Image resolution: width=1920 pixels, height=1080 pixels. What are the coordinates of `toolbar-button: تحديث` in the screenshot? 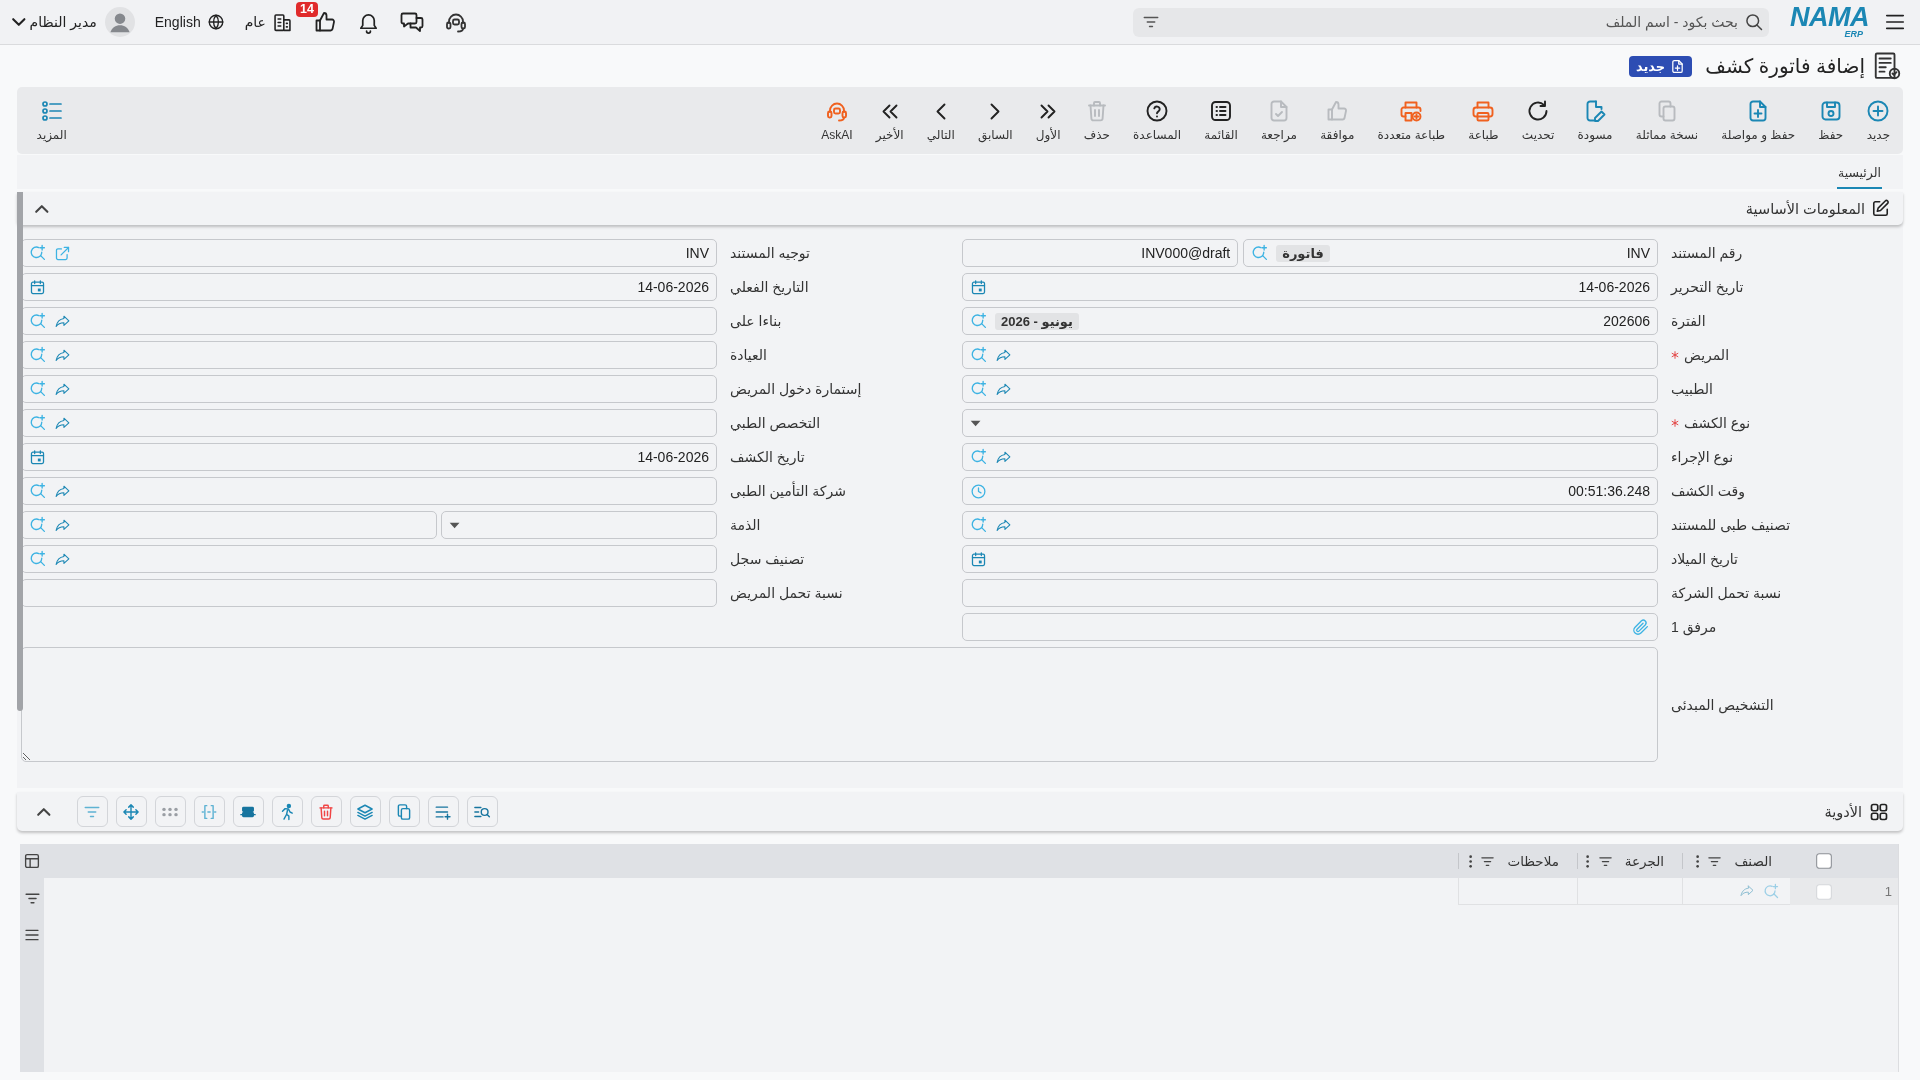 It's located at (1538, 120).